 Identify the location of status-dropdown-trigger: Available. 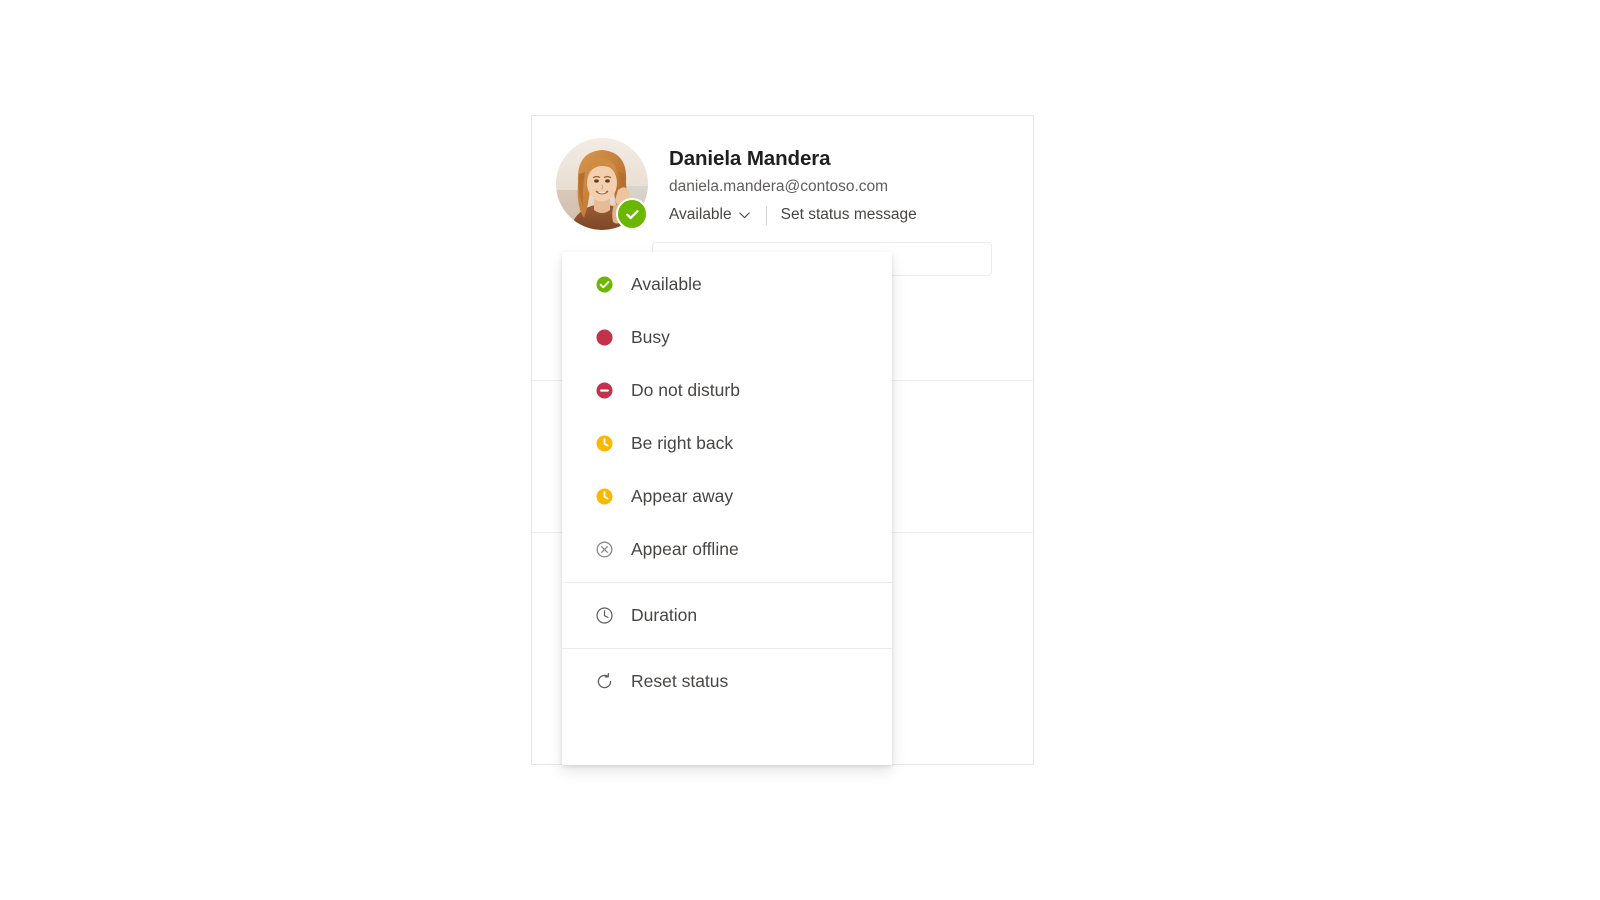
(709, 215).